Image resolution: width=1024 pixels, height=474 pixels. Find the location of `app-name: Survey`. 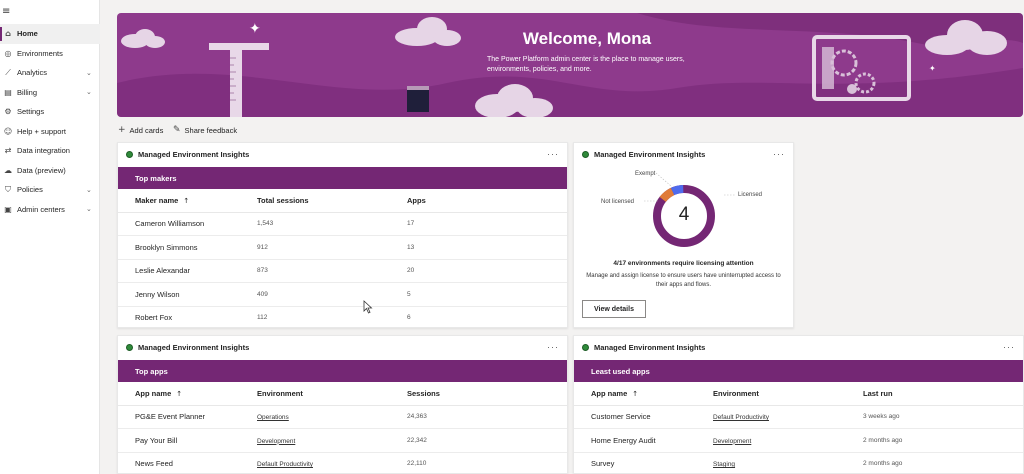

app-name: Survey is located at coordinates (643, 462).